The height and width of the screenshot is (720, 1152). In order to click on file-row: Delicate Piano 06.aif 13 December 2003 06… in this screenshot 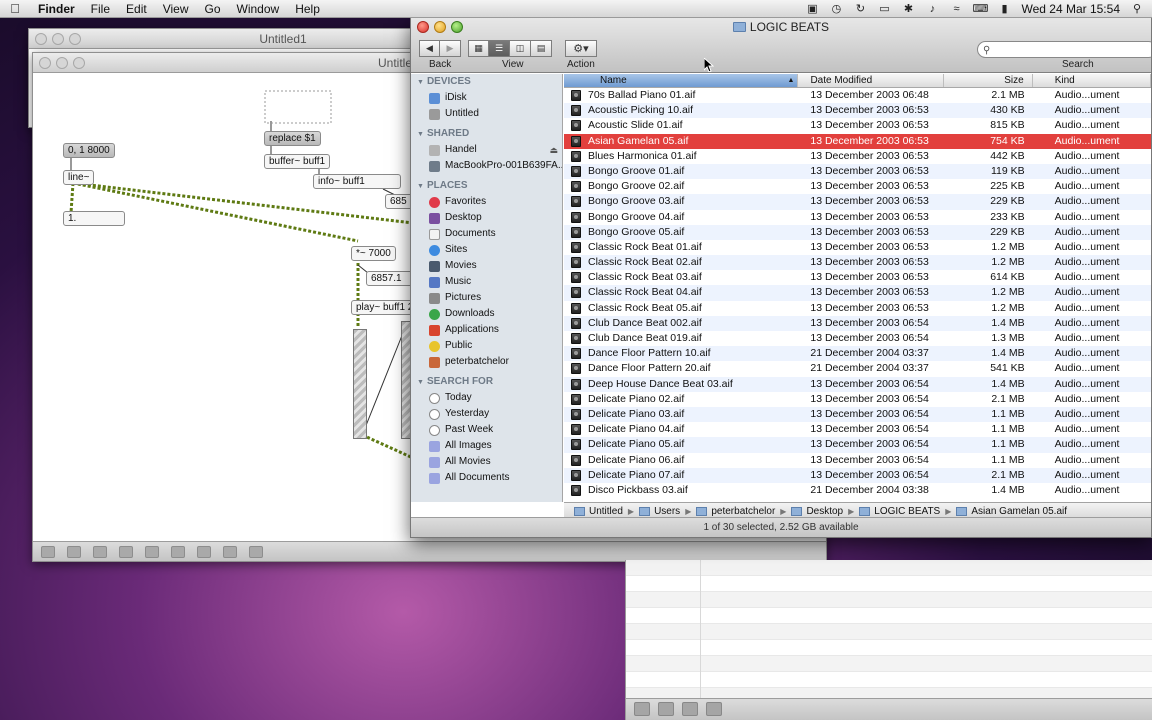, I will do `click(857, 460)`.